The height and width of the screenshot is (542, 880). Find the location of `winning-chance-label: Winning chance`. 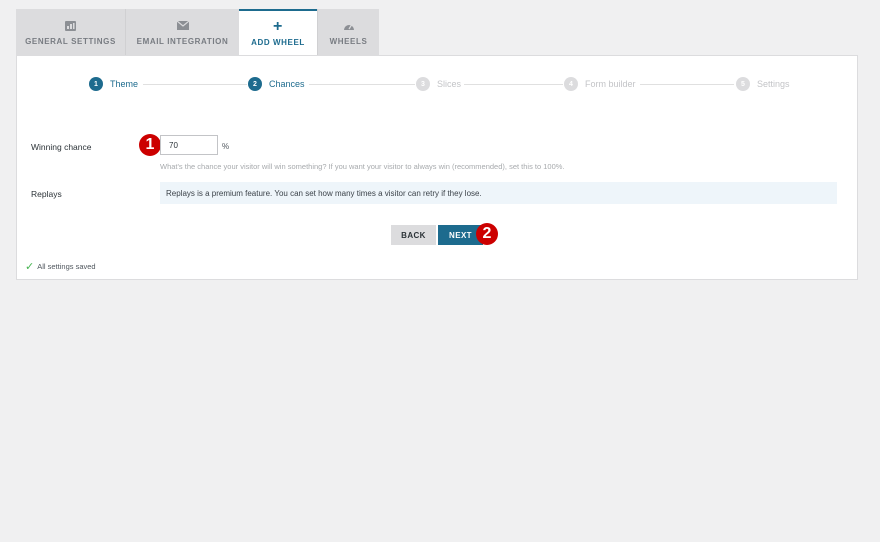

winning-chance-label: Winning chance is located at coordinates (61, 147).